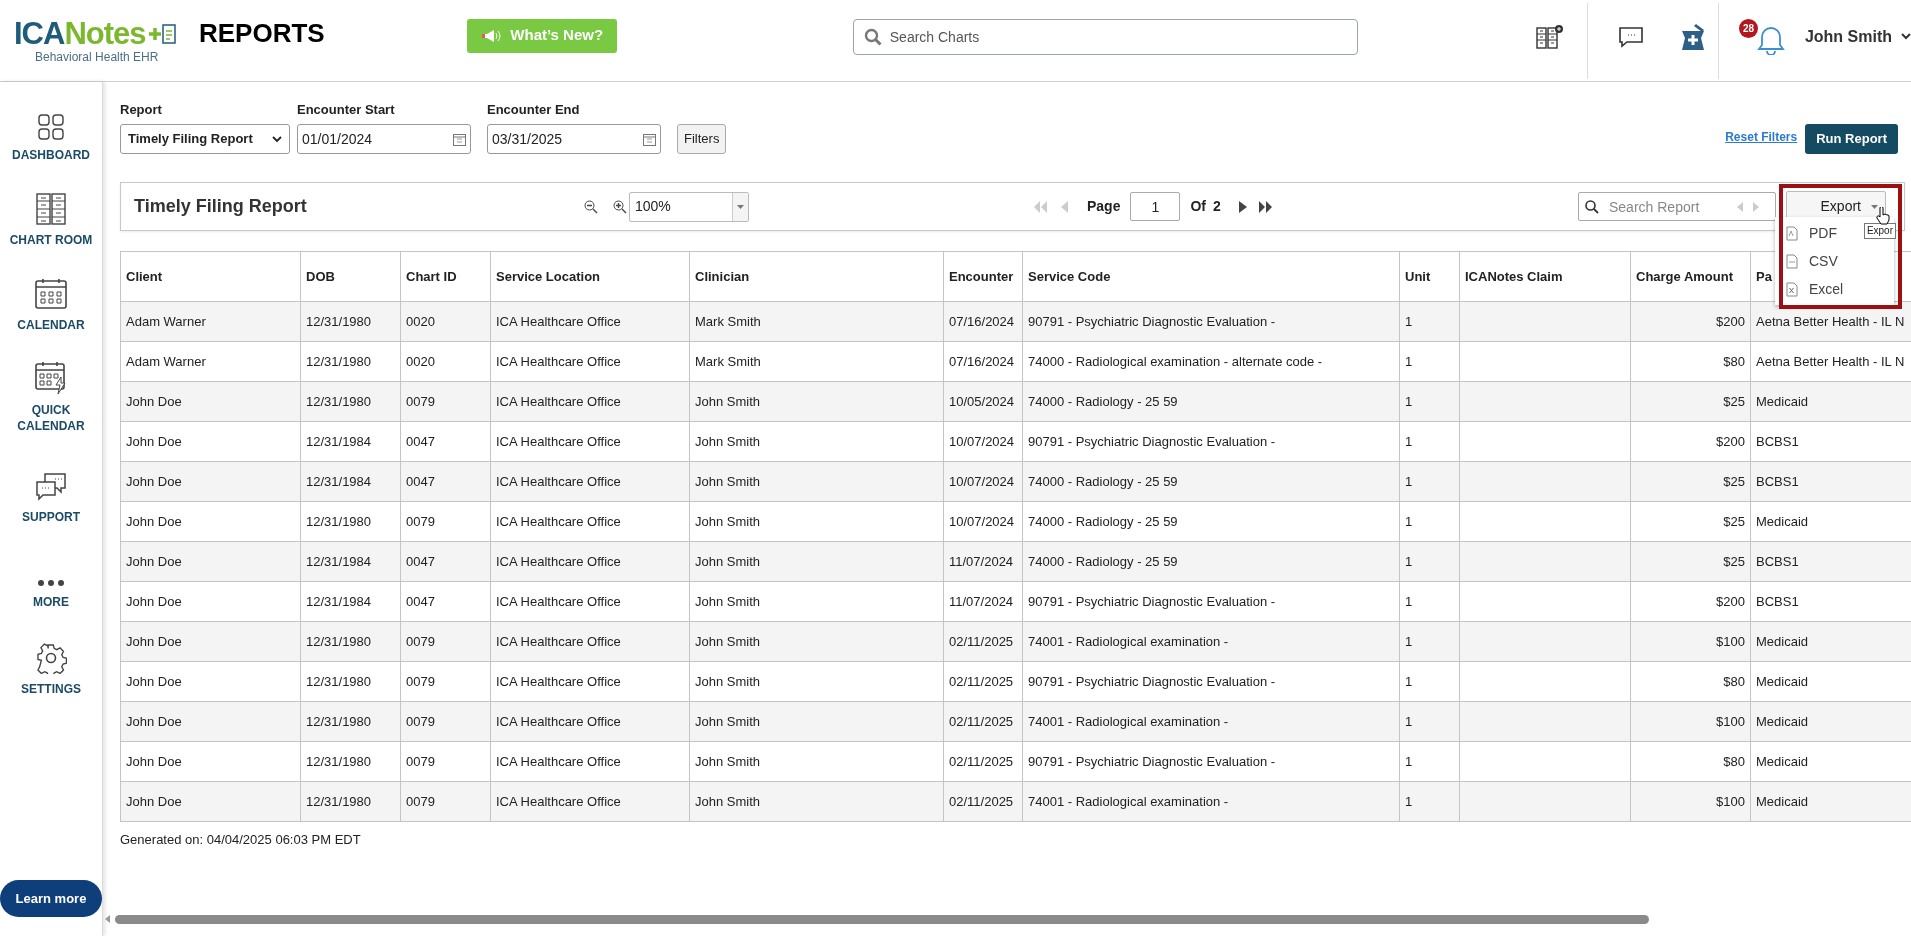 This screenshot has height=936, width=1911. Describe the element at coordinates (1265, 206) in the screenshot. I see `last-page-button` at that location.